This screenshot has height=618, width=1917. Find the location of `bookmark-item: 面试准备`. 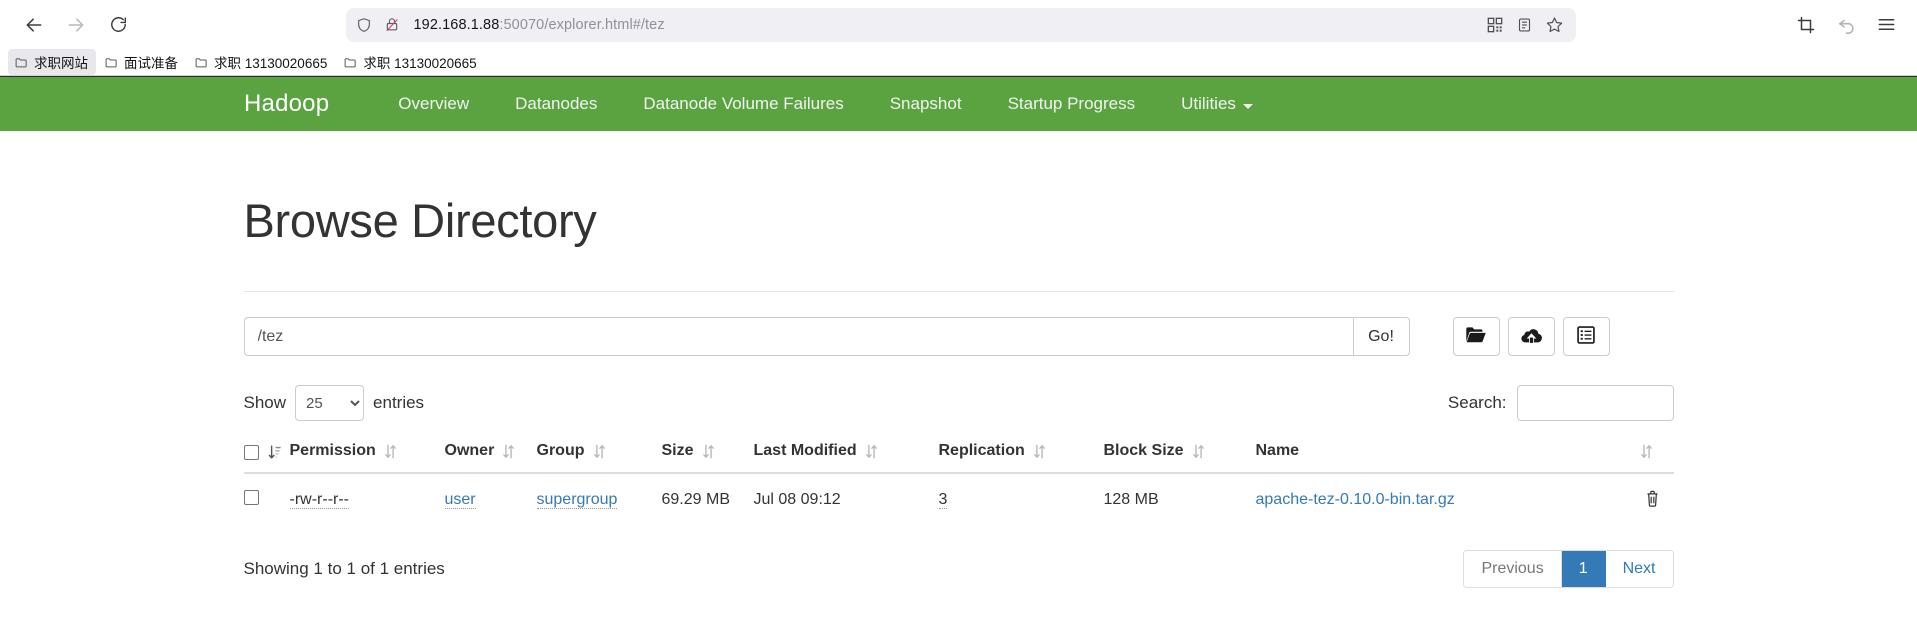

bookmark-item: 面试准备 is located at coordinates (142, 62).